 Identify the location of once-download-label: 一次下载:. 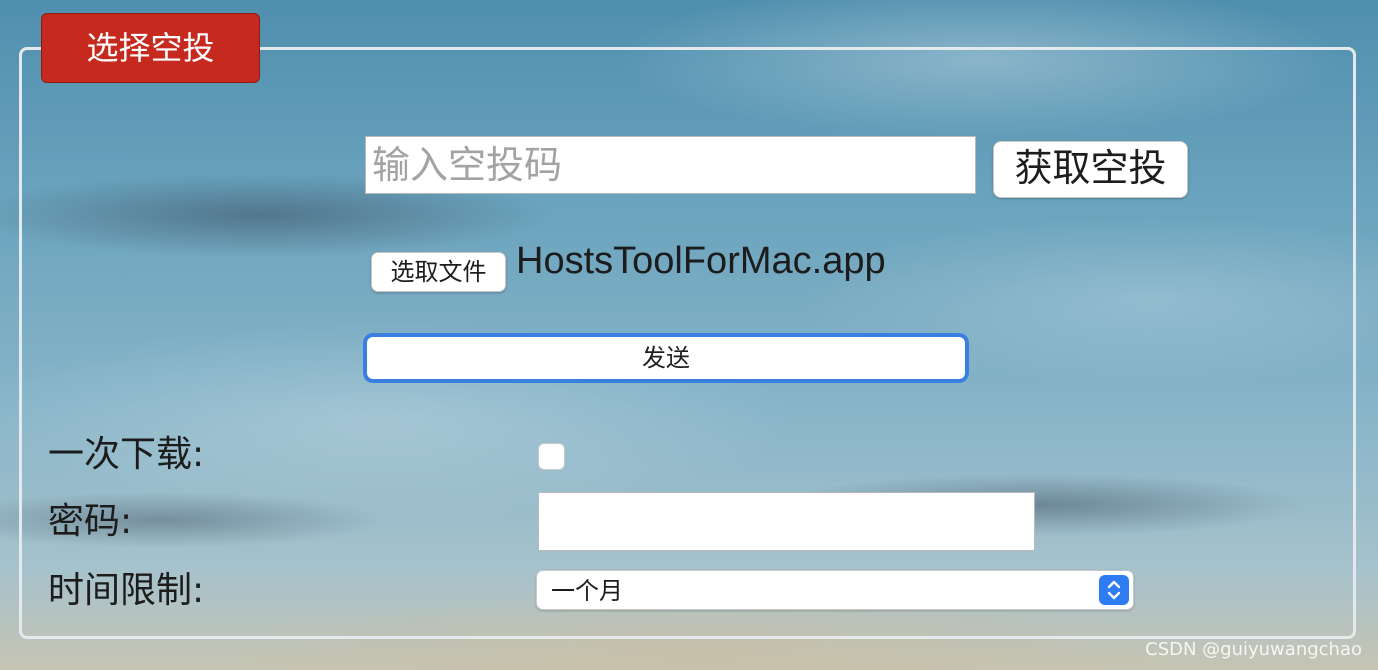
(126, 454).